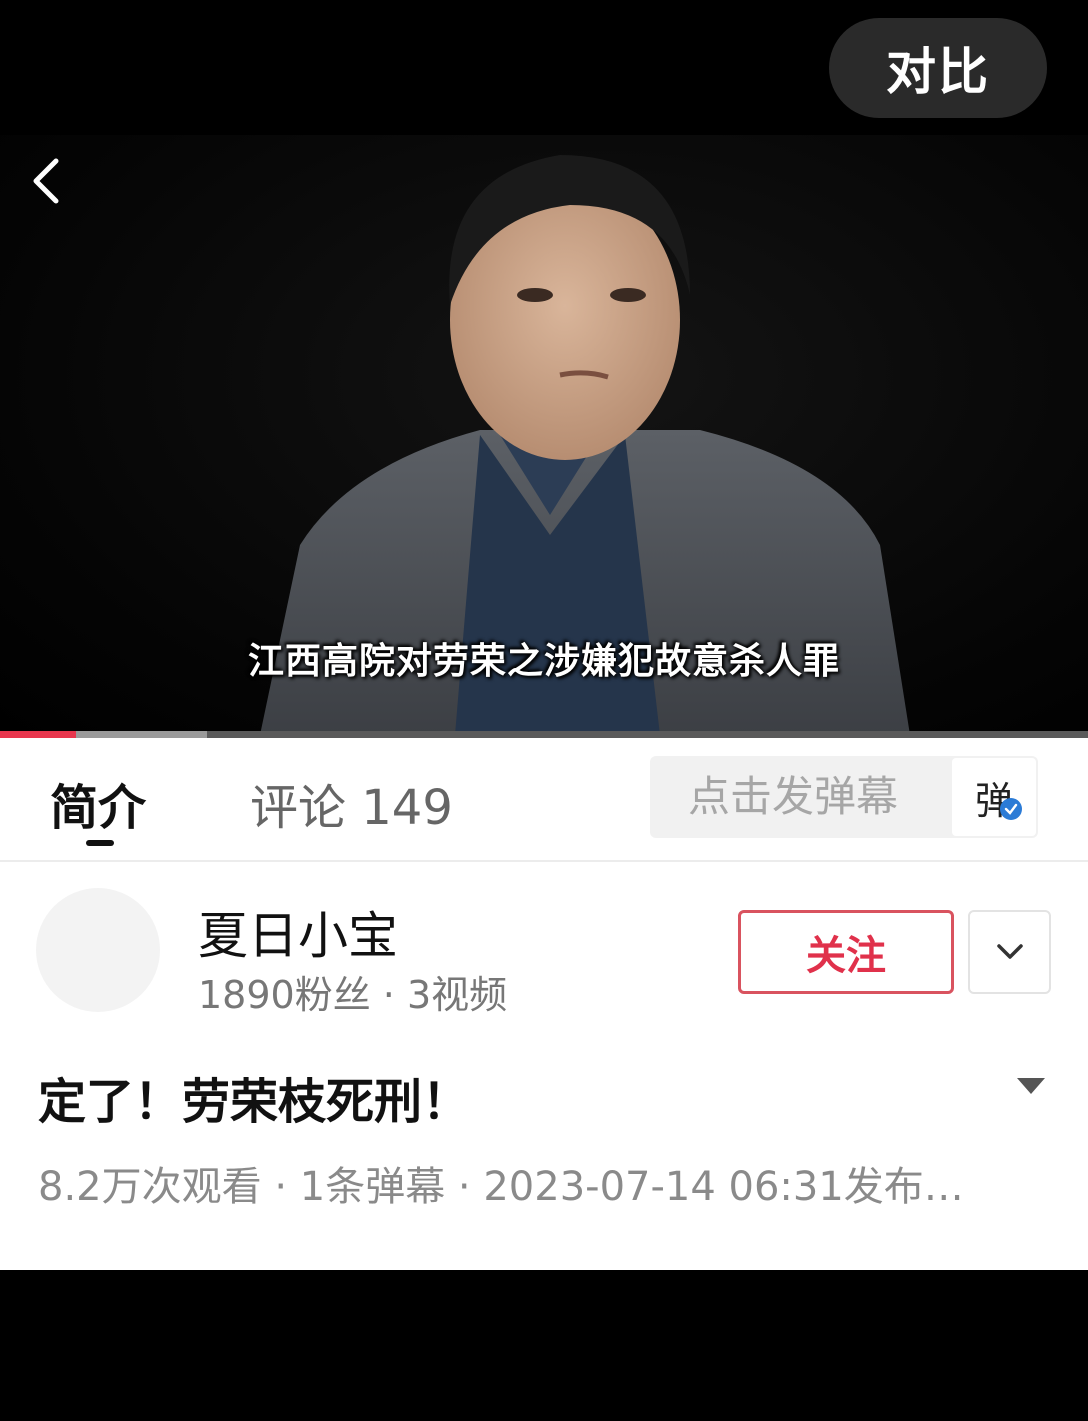 Image resolution: width=1088 pixels, height=1421 pixels. Describe the element at coordinates (98, 950) in the screenshot. I see `avatar` at that location.